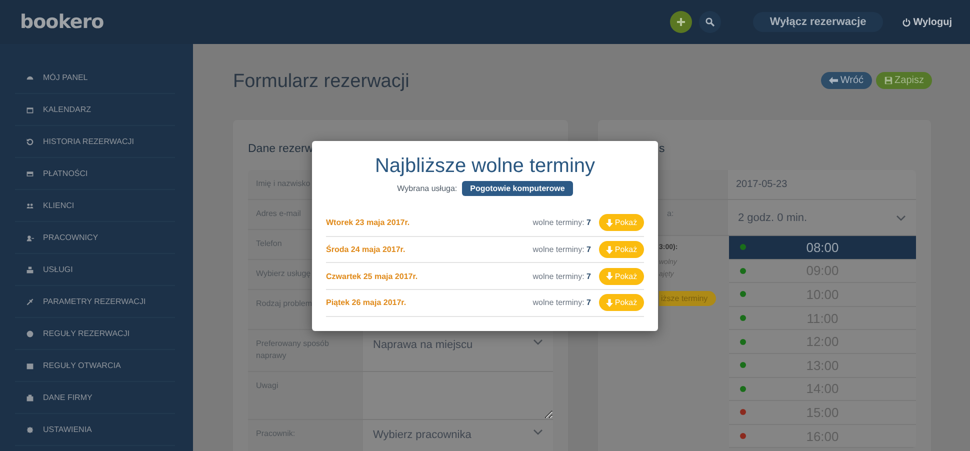 The height and width of the screenshot is (451, 970). What do you see at coordinates (30, 398) in the screenshot?
I see `briefcase-icon` at bounding box center [30, 398].